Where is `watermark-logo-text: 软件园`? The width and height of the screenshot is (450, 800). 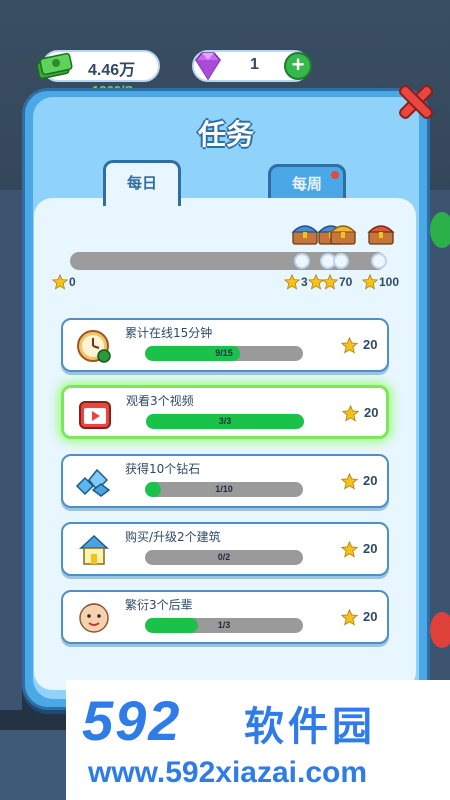 watermark-logo-text: 软件园 is located at coordinates (310, 727).